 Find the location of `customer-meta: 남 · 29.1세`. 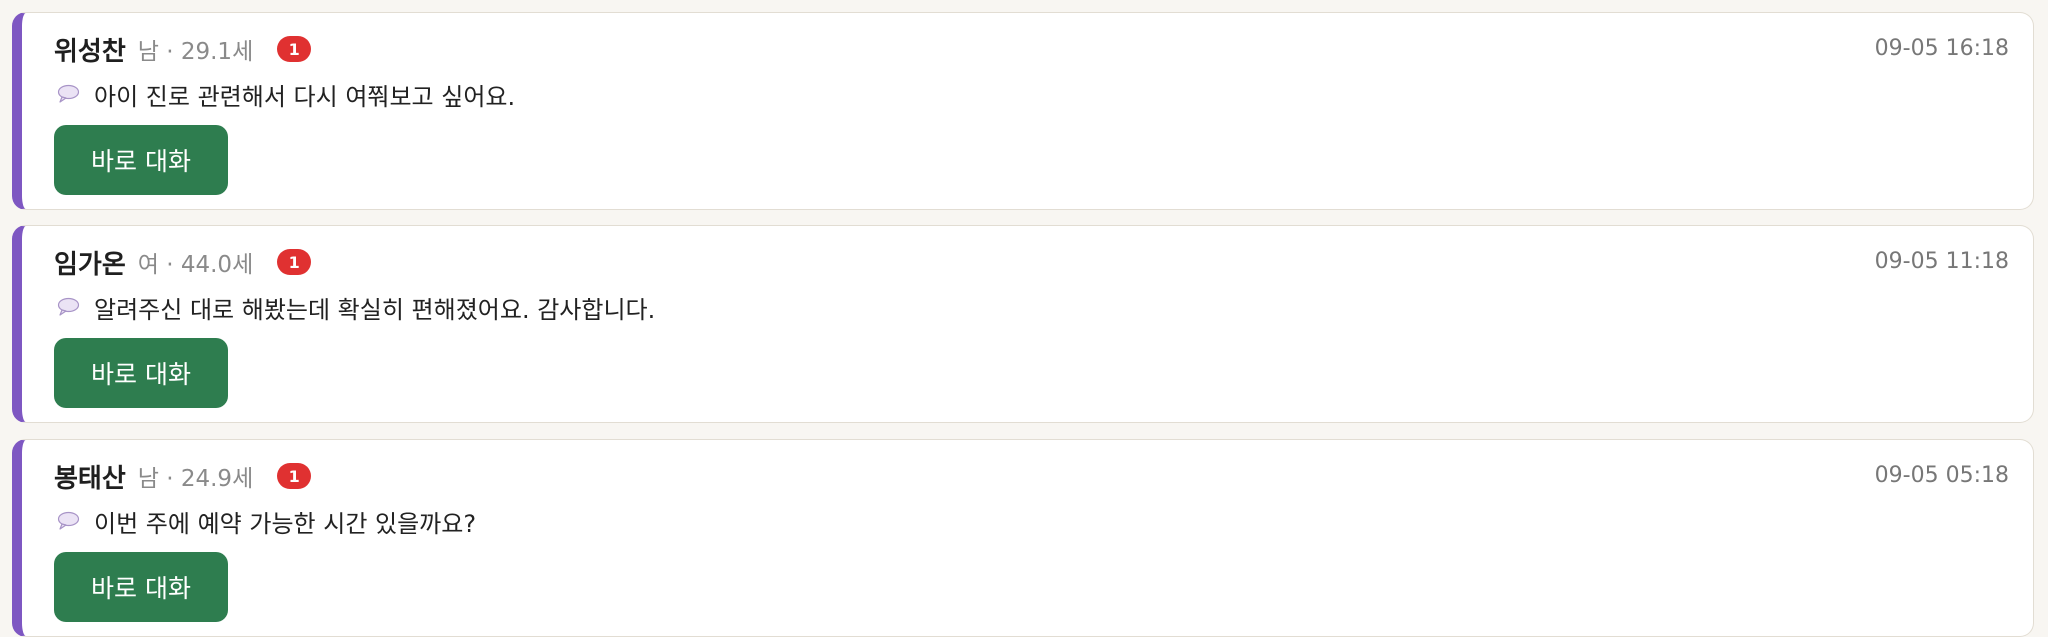

customer-meta: 남 · 29.1세 is located at coordinates (195, 52).